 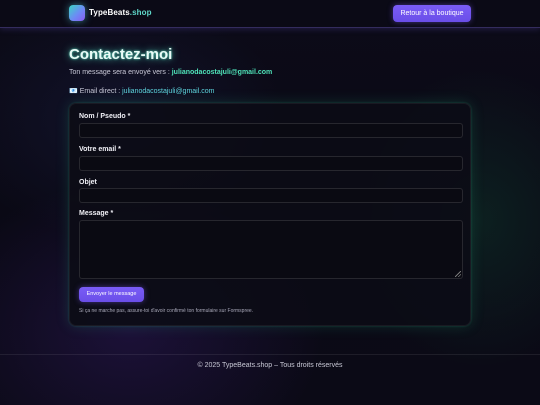 I want to click on send-message-button: Envoyer le message, so click(x=111, y=294).